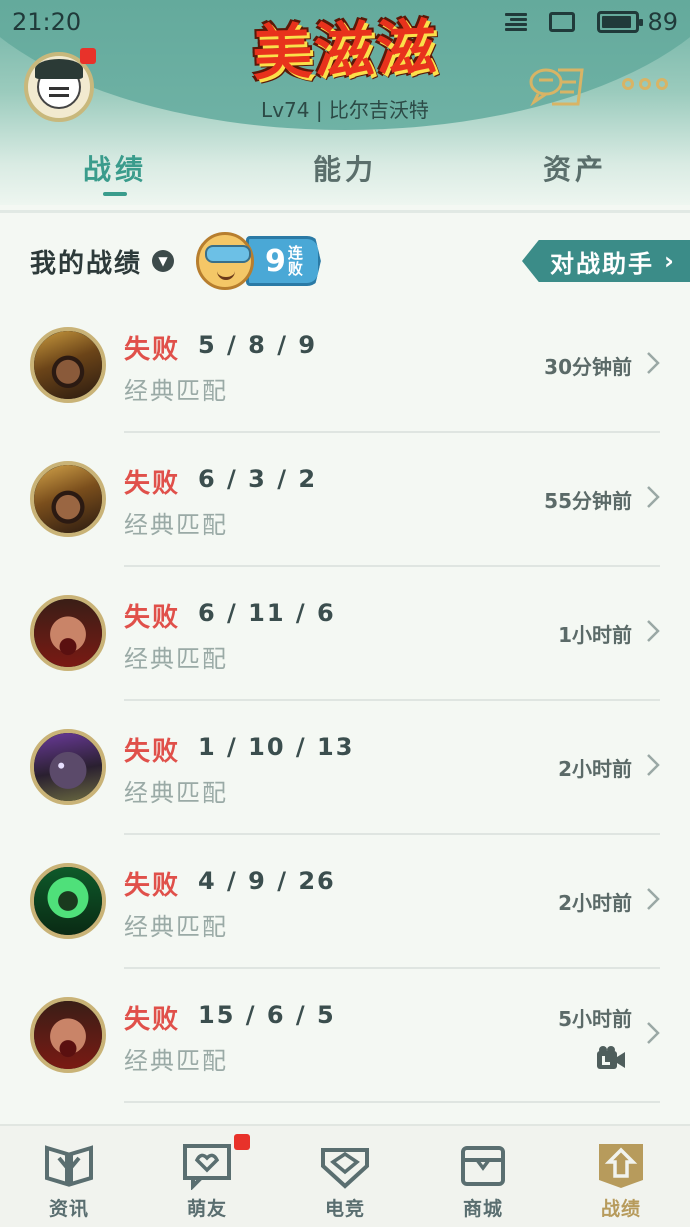  I want to click on match-kda: 5 / 8 / 9, so click(258, 345).